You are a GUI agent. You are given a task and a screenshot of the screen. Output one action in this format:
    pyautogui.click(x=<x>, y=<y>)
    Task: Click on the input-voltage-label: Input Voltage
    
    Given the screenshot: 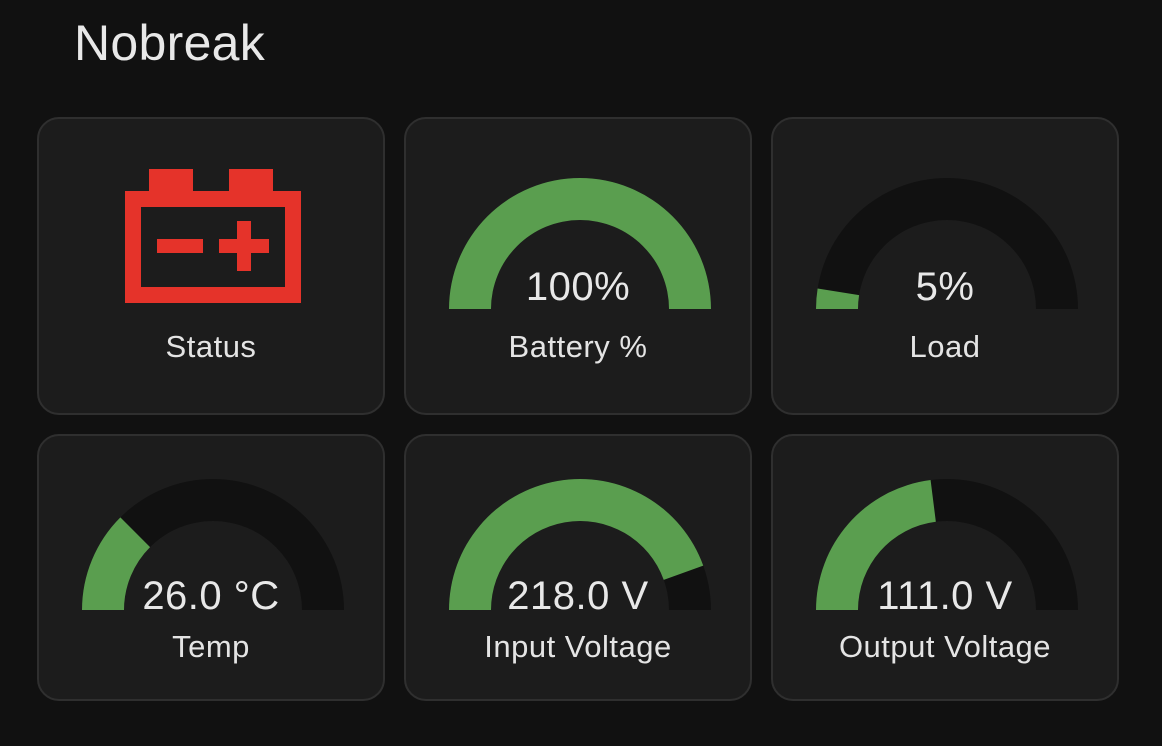 What is the action you would take?
    pyautogui.click(x=578, y=646)
    